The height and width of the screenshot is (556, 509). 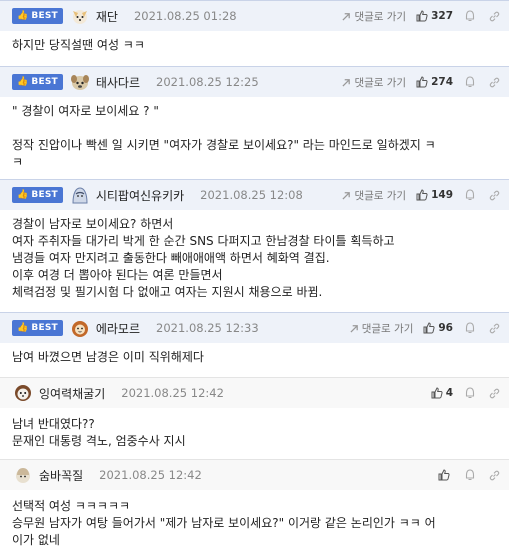 I want to click on comment-header: 잉여력채굴기 2021.08.25 12:42 4, so click(x=254, y=392).